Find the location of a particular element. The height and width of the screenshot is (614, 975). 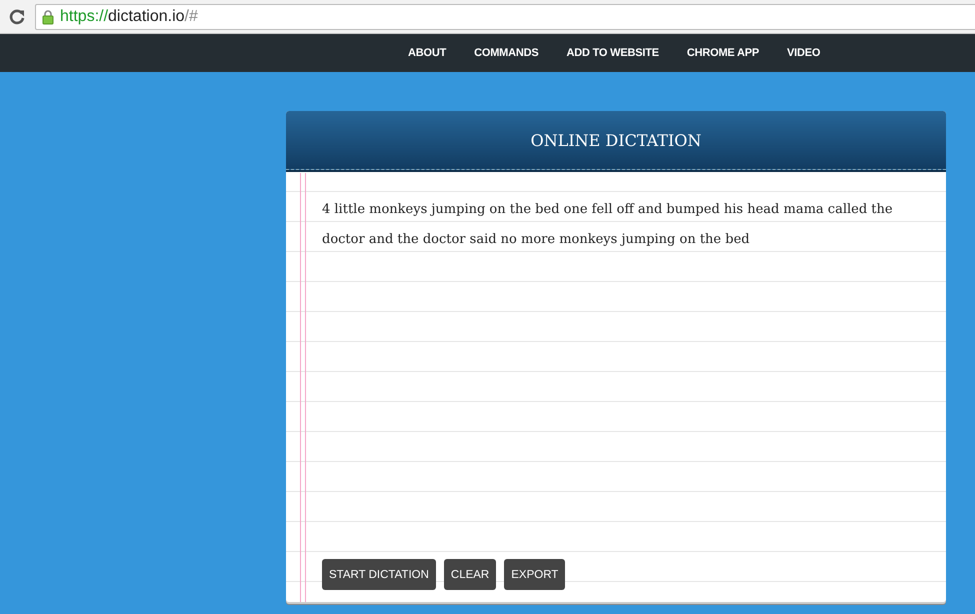

card-title: ONLINE DICTATION is located at coordinates (616, 140).